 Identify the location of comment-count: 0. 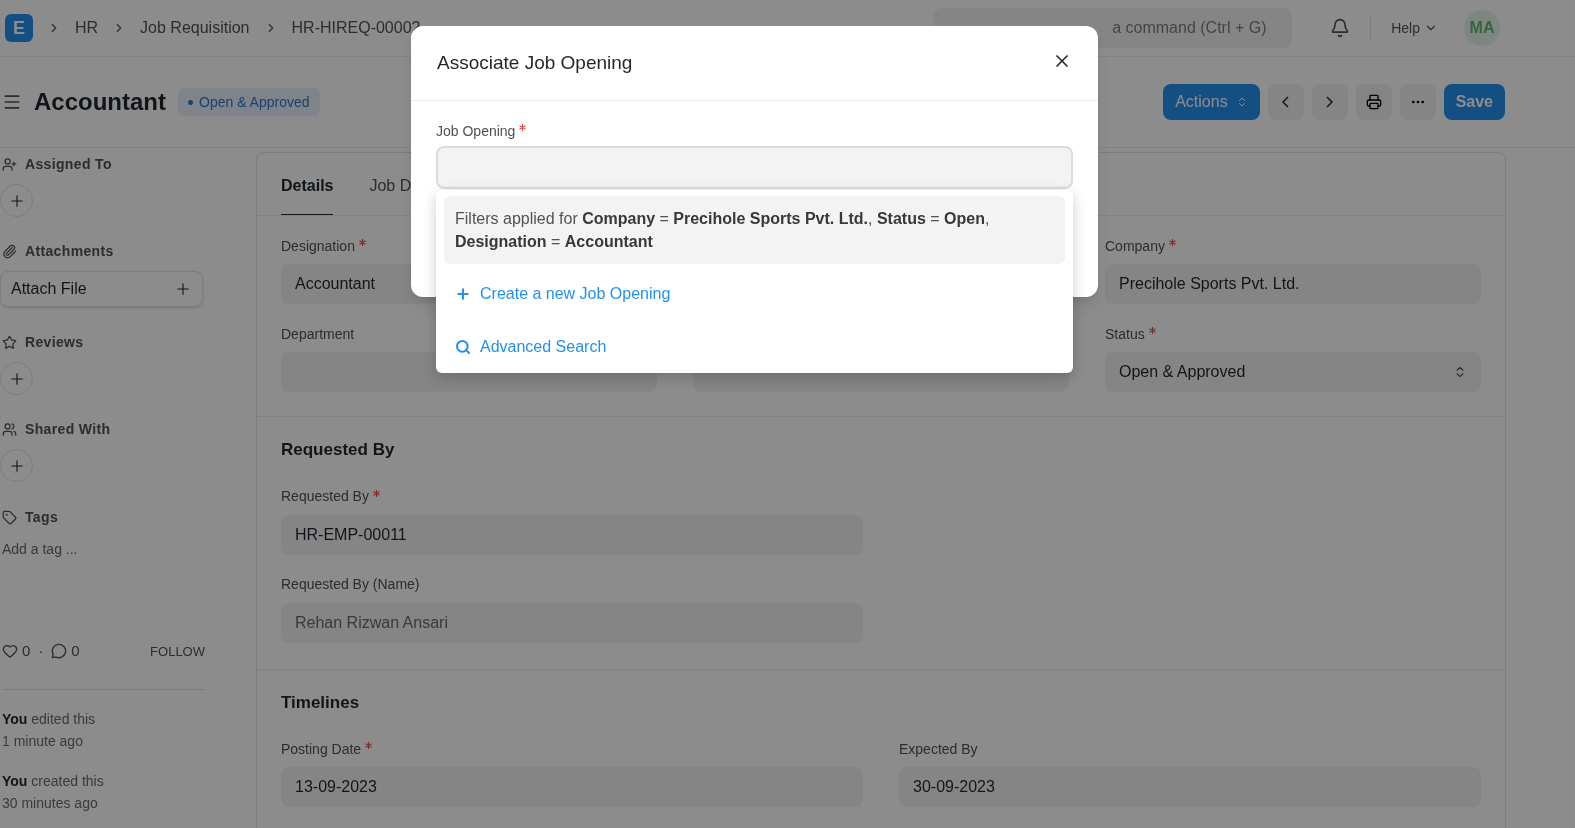
(75, 651).